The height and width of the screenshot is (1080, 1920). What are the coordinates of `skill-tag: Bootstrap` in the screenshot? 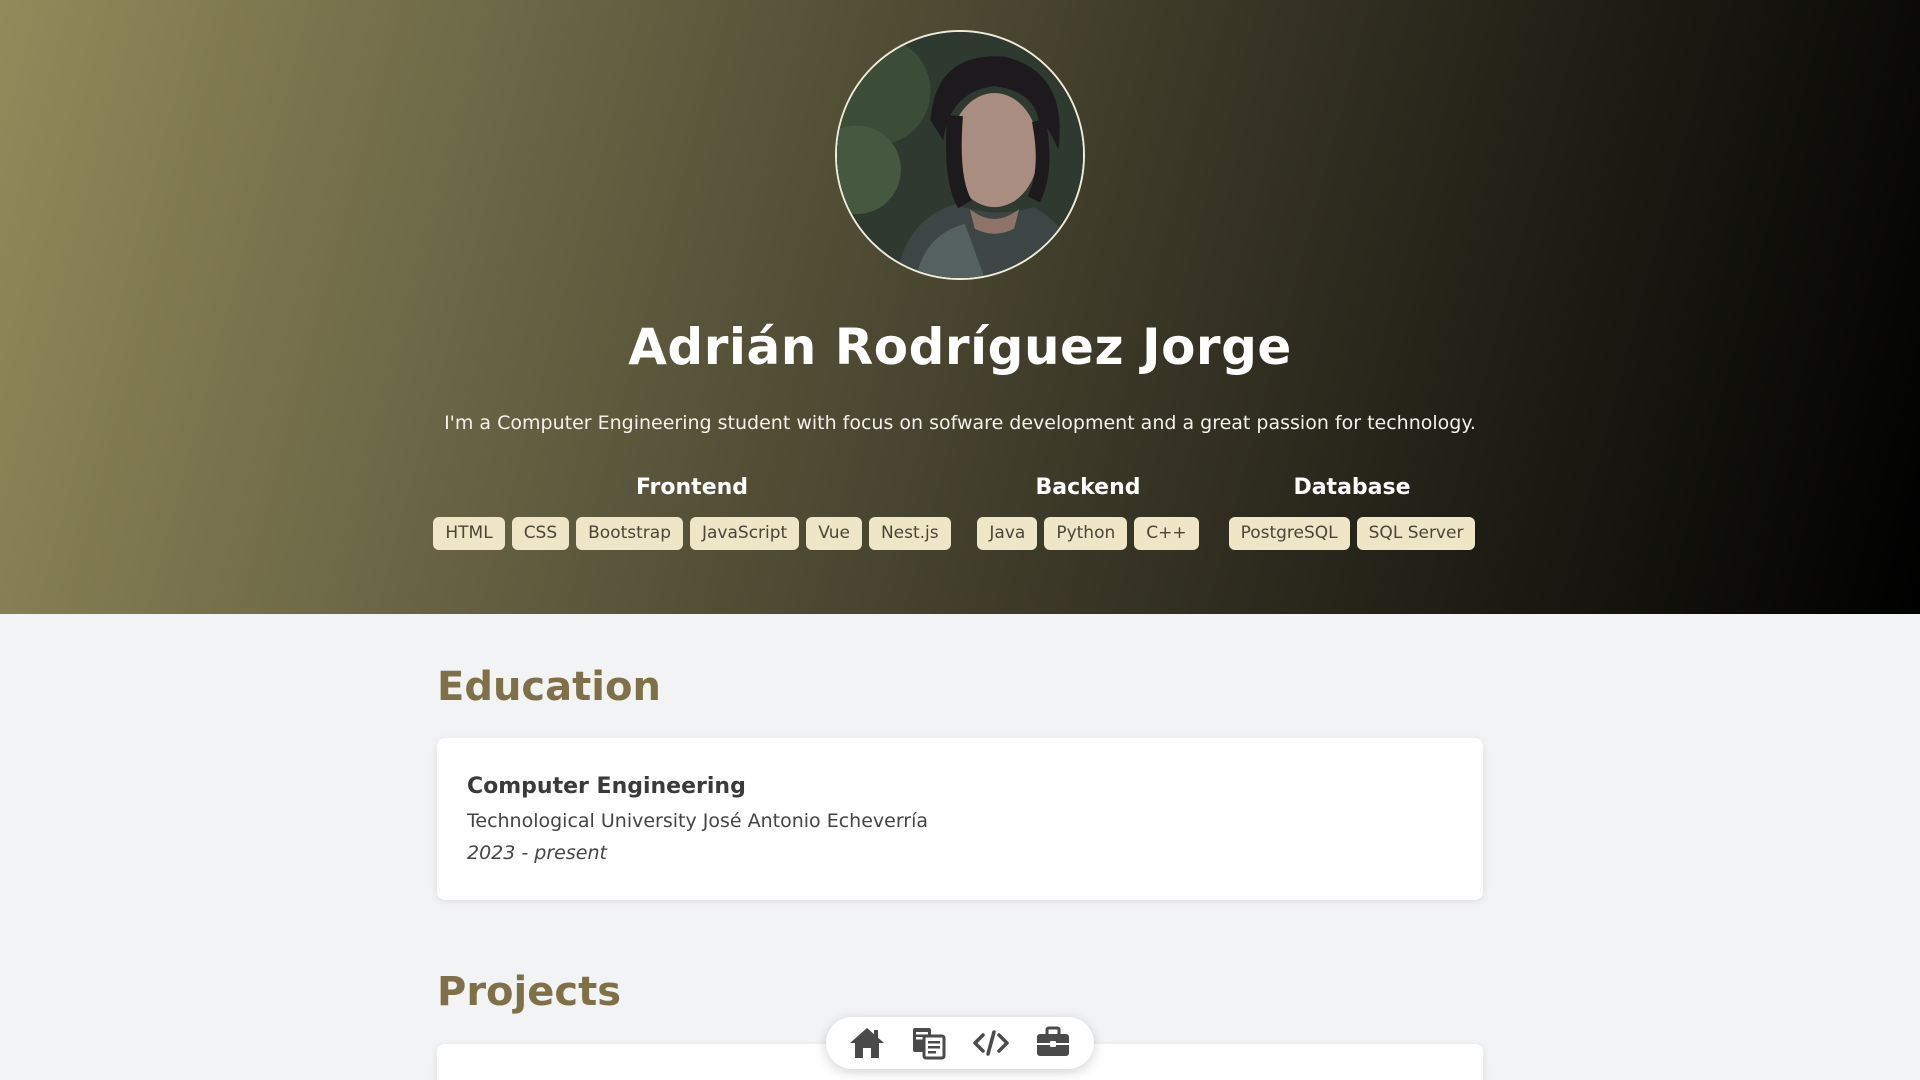 It's located at (629, 533).